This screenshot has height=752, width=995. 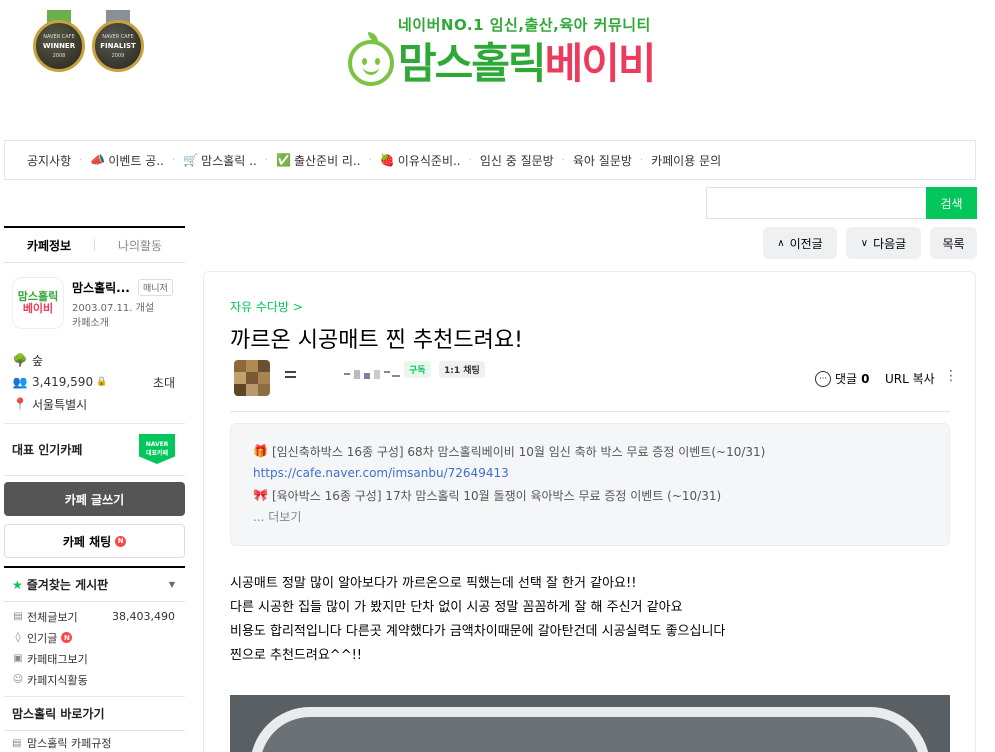 What do you see at coordinates (20, 360) in the screenshot?
I see `tree-icon: 🌳` at bounding box center [20, 360].